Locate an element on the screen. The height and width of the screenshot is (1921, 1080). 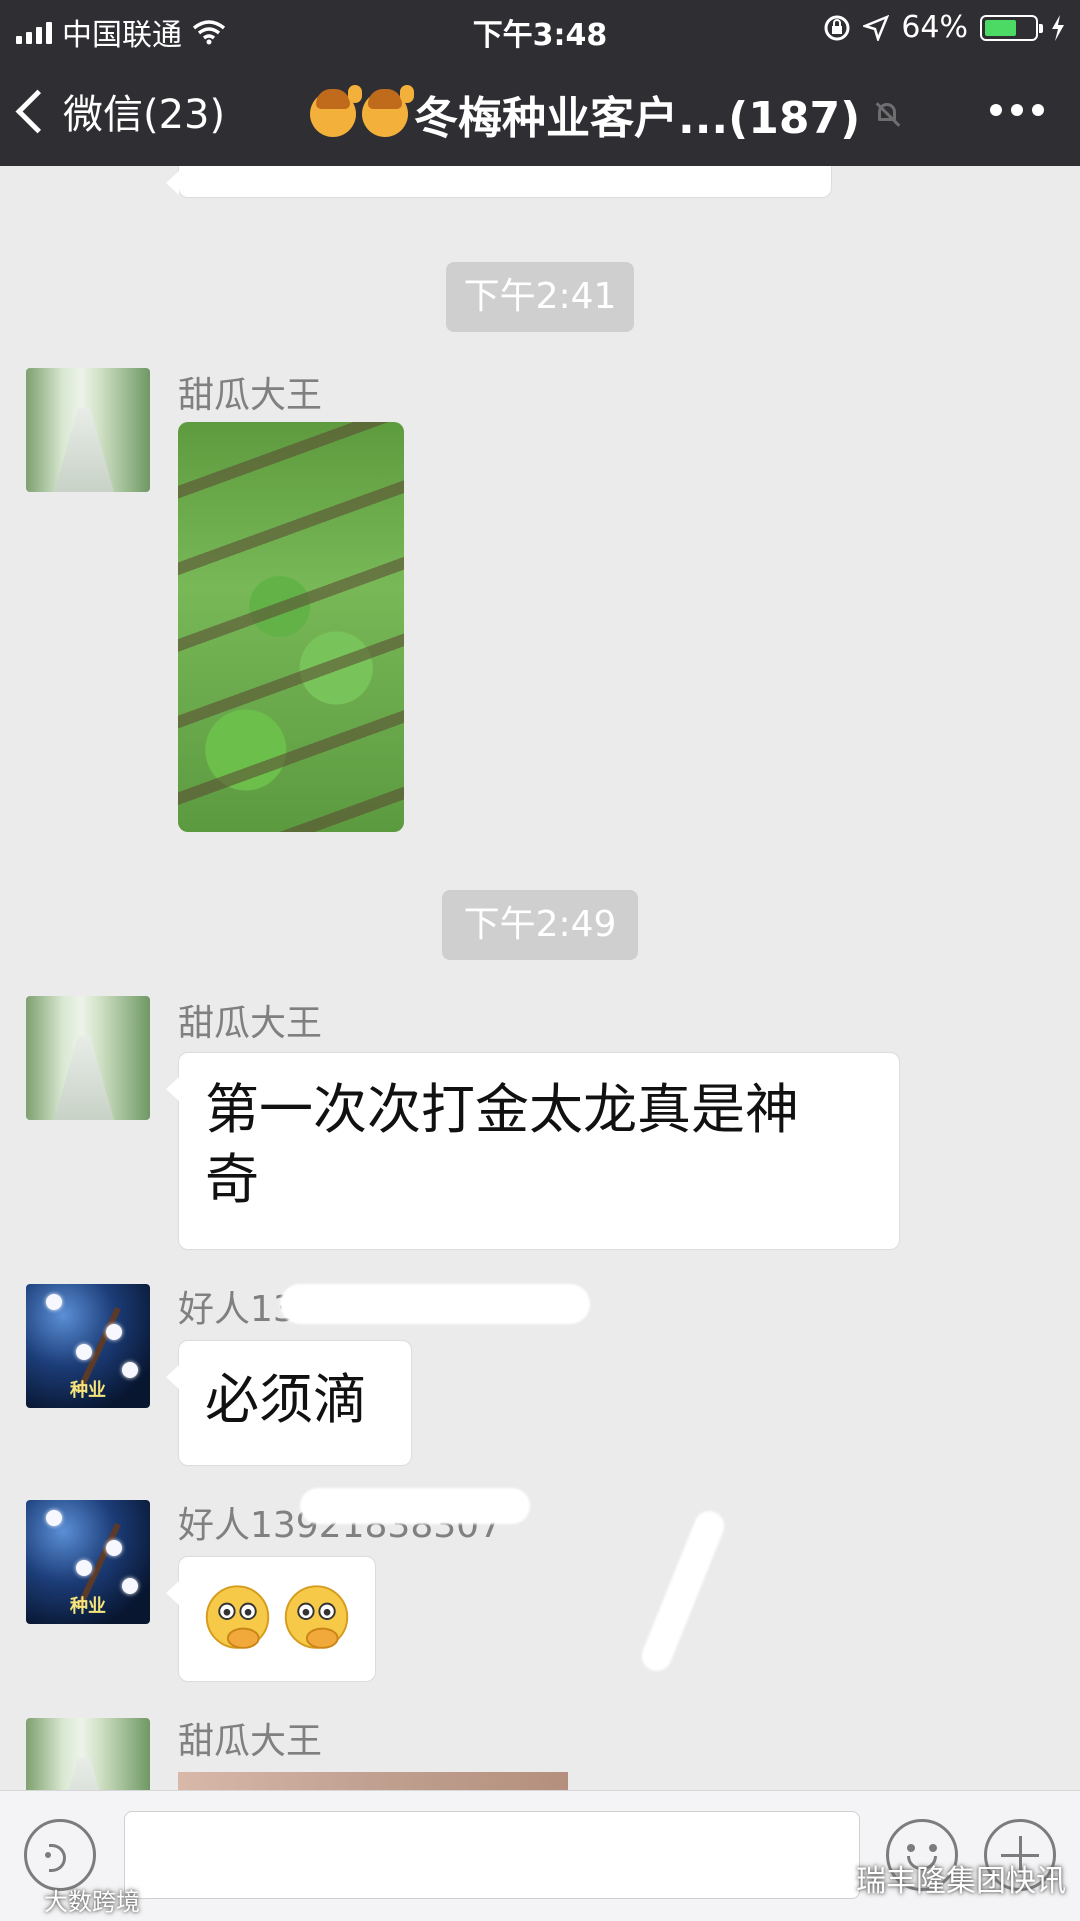
title-bar: 微信(23) 冬梅种业客户...(187) is located at coordinates (540, 110).